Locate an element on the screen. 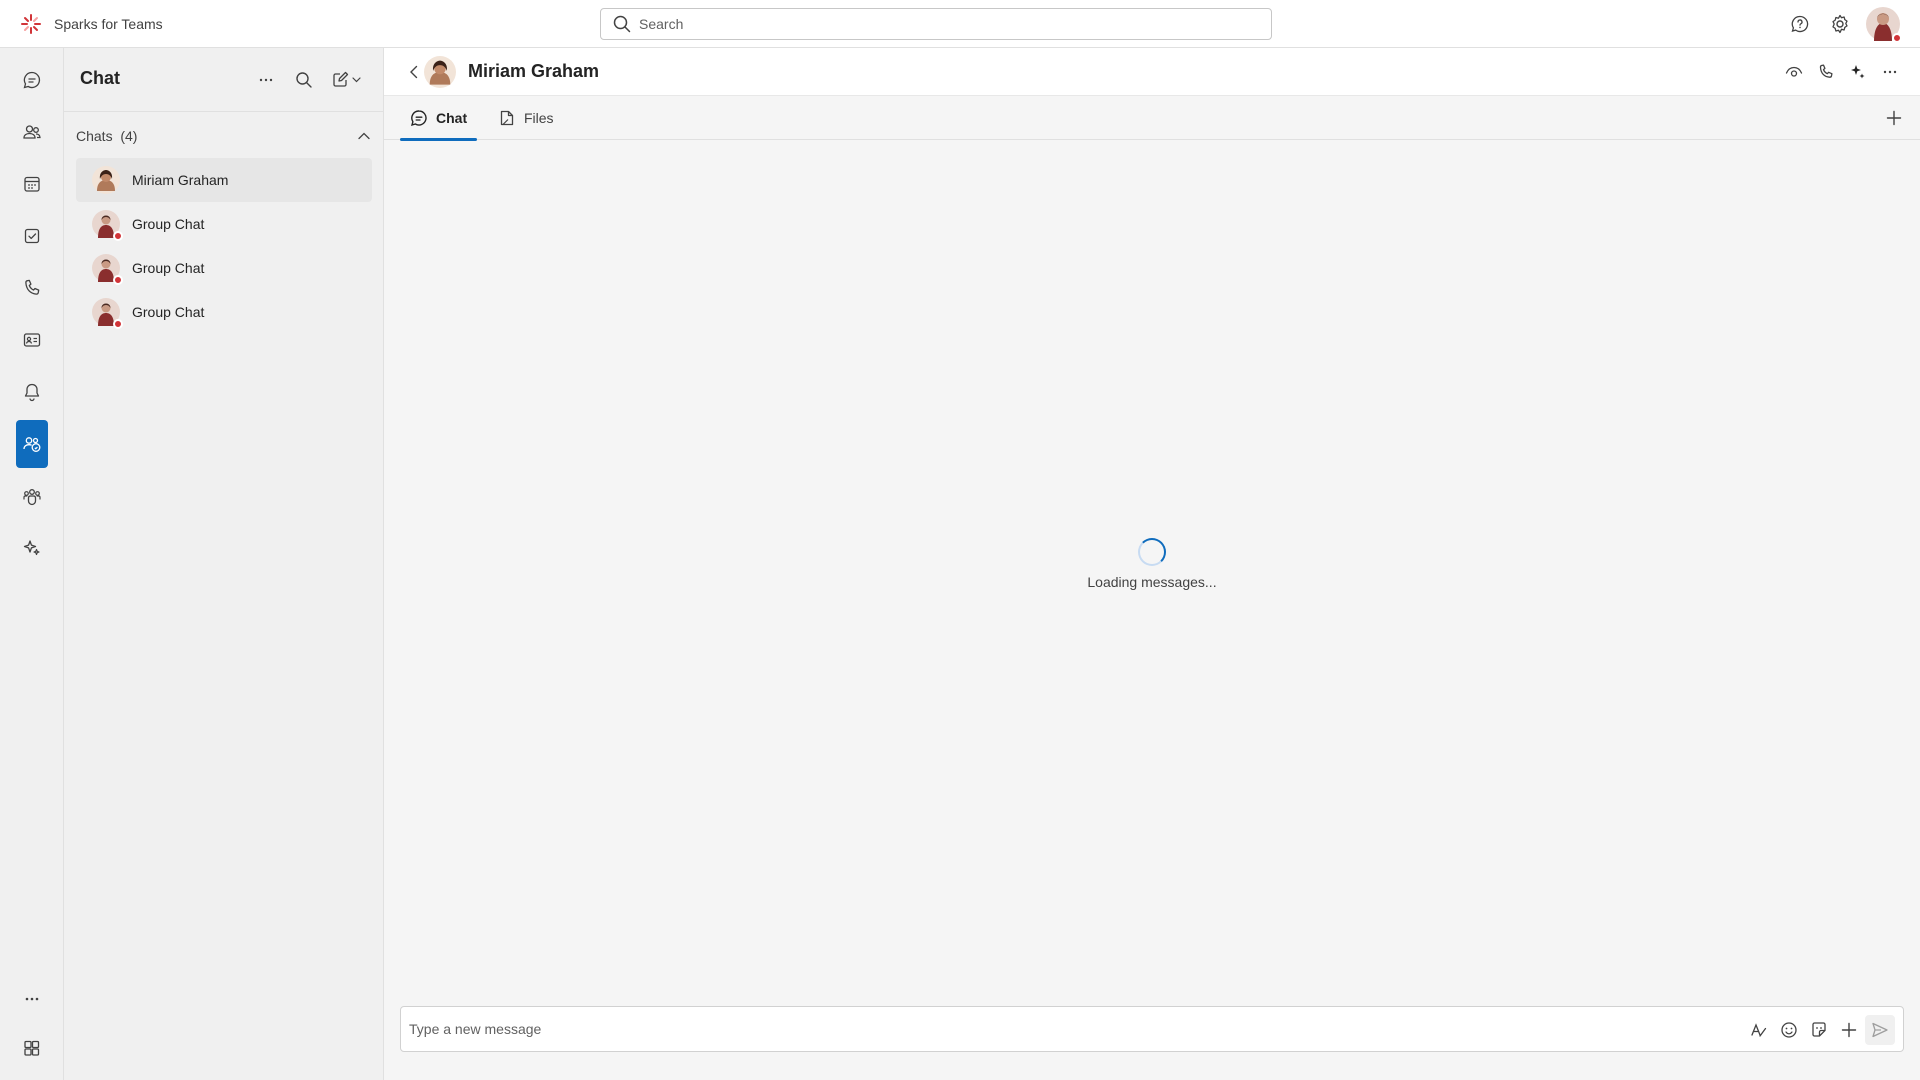 This screenshot has width=1920, height=1080. app-title: Sparks for Teams is located at coordinates (108, 24).